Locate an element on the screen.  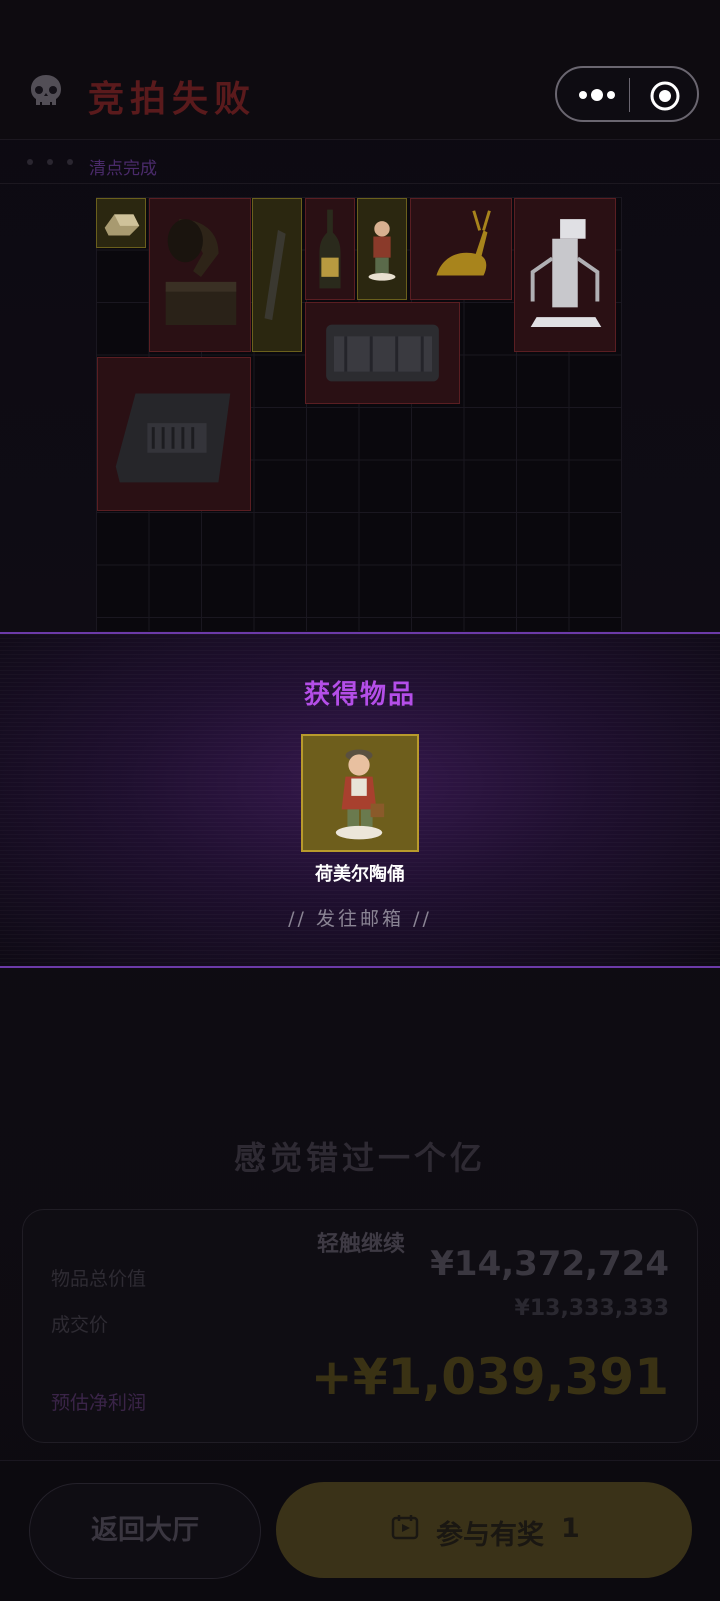
close-miniprogram-icon is located at coordinates (665, 96).